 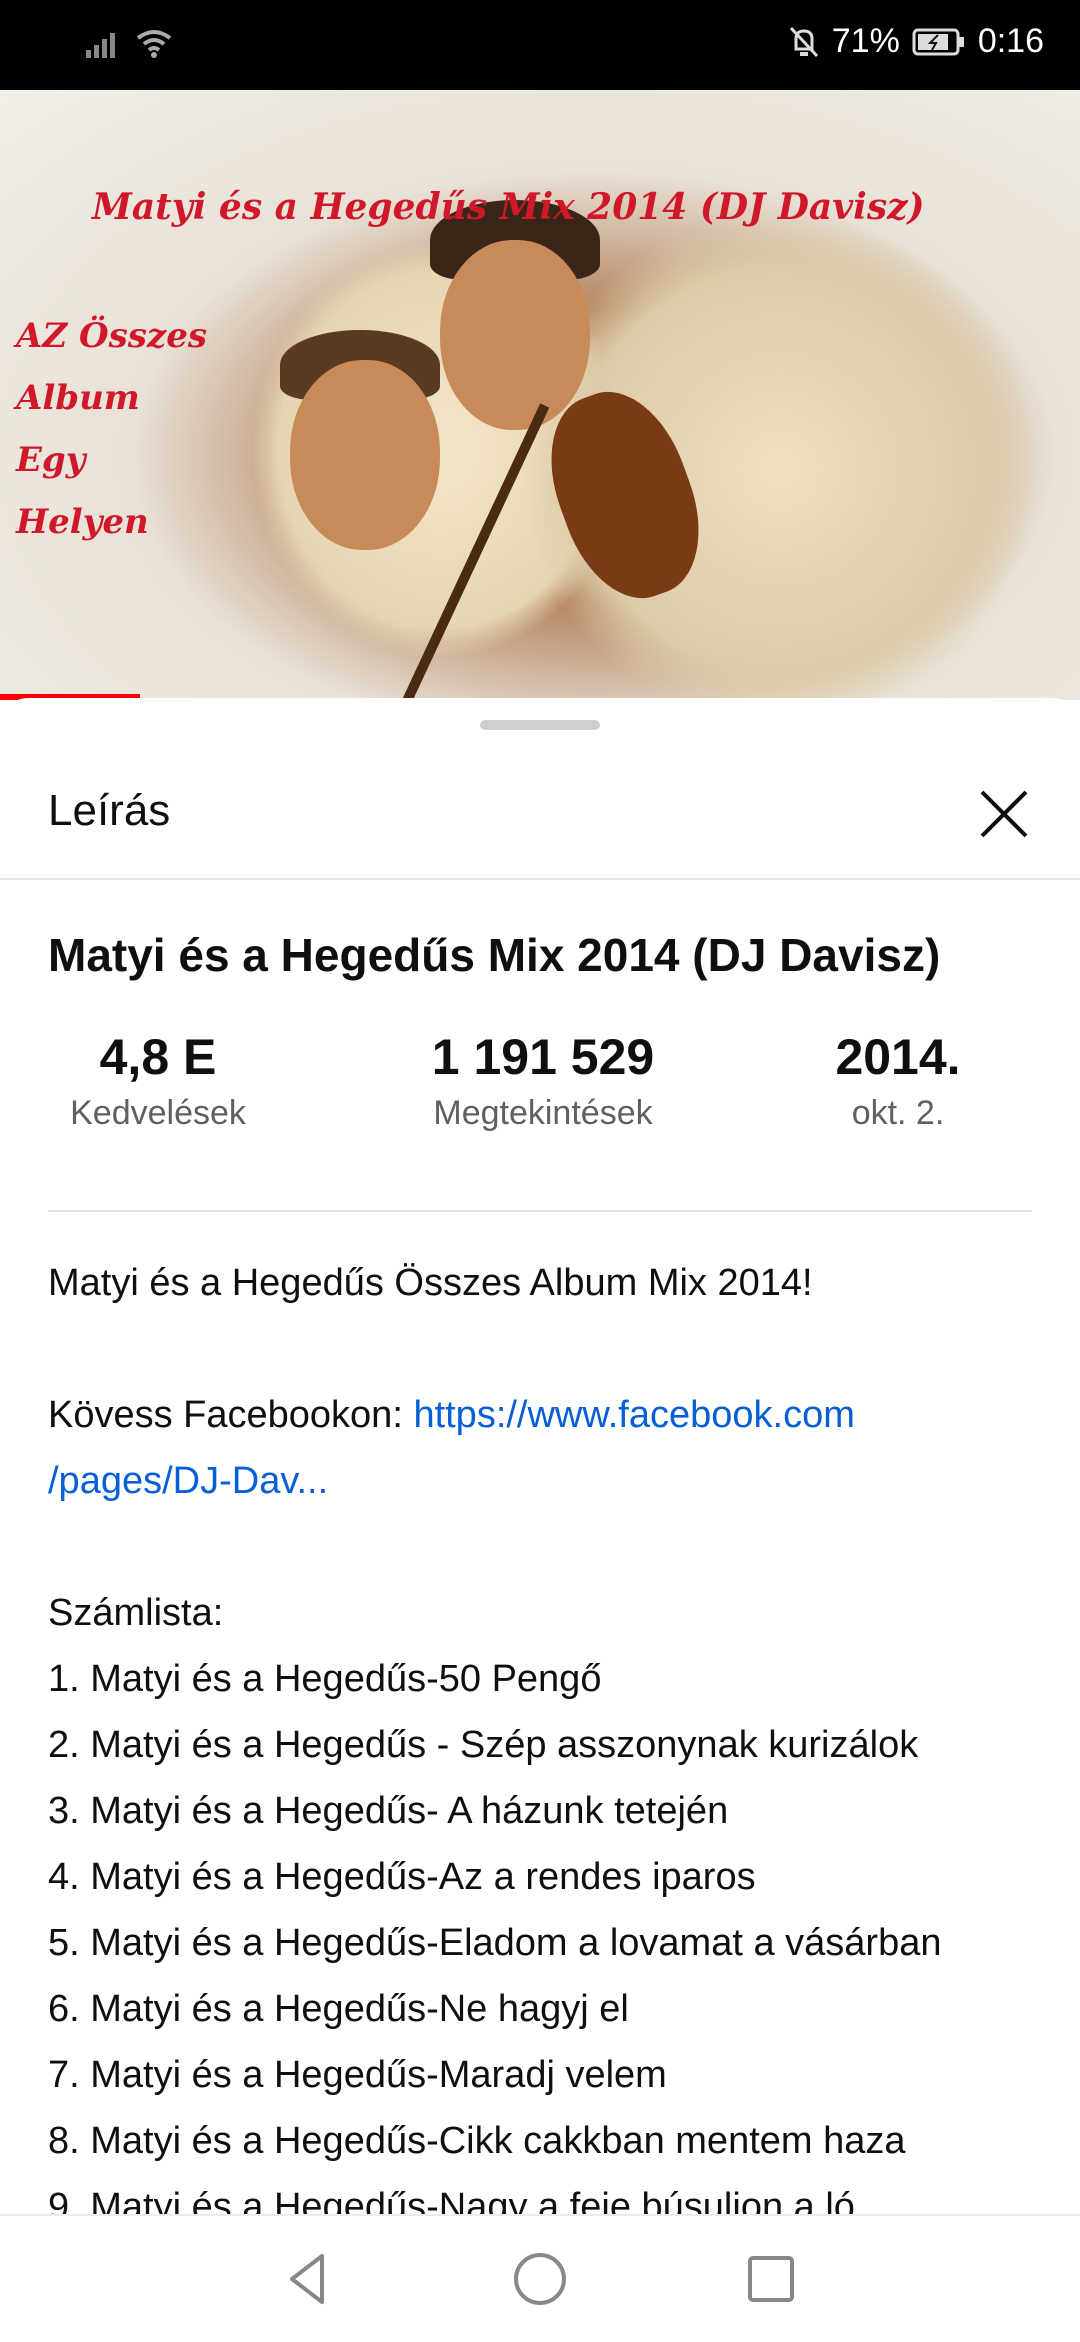 What do you see at coordinates (388, 1811) in the screenshot?
I see `track-item: 3. Matyi és a Hegedűs- A házunk tetején` at bounding box center [388, 1811].